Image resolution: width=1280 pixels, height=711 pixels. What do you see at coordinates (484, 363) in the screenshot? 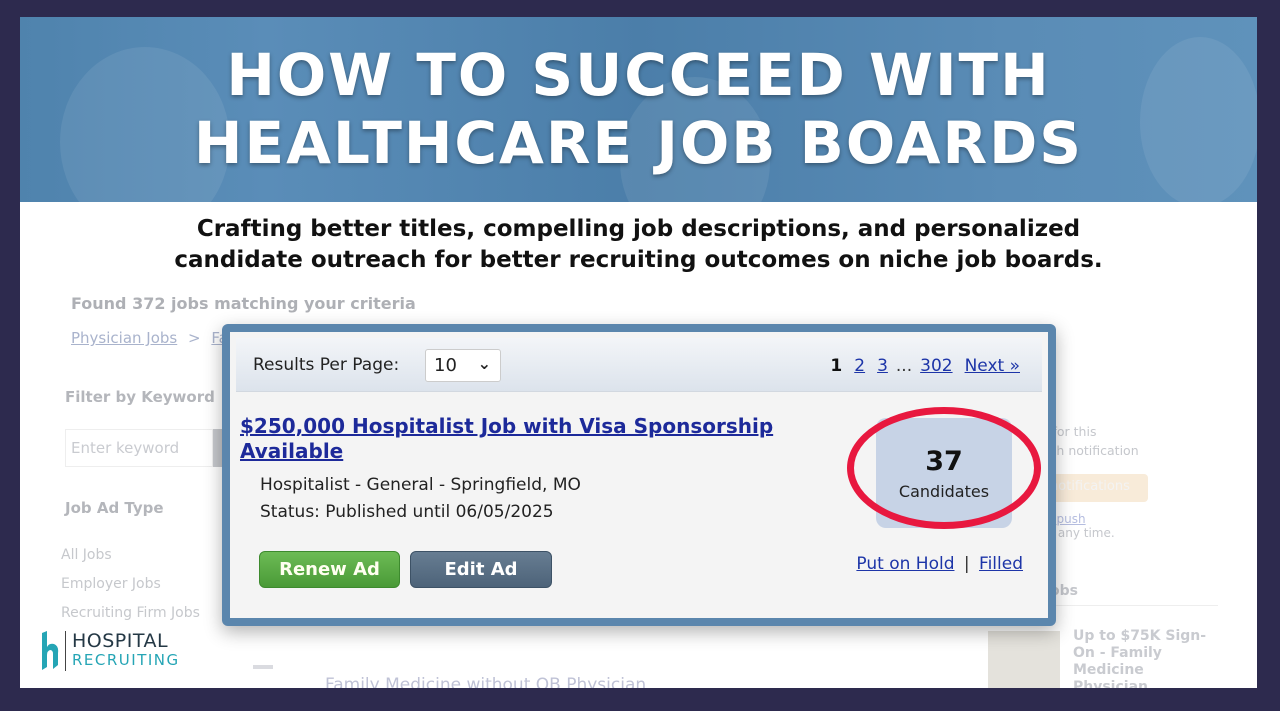
I see `chevron-down-icon: ⌄` at bounding box center [484, 363].